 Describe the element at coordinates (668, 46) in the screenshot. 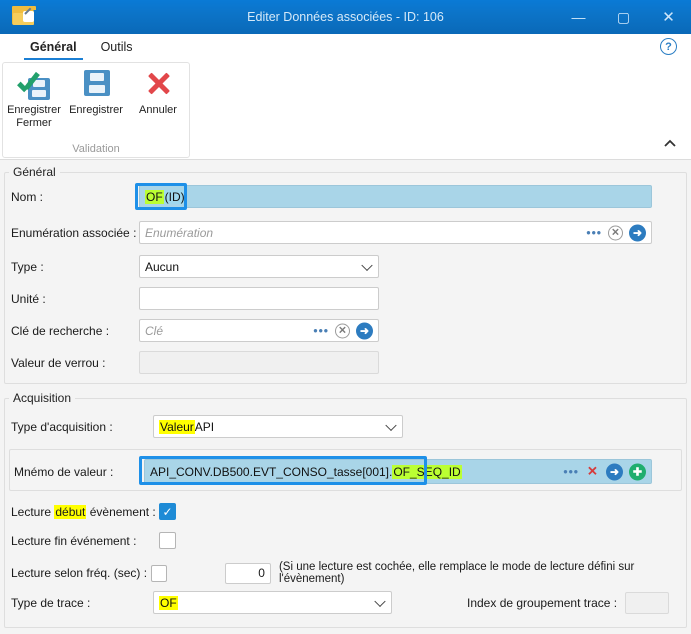

I see `help-icon: ?` at that location.